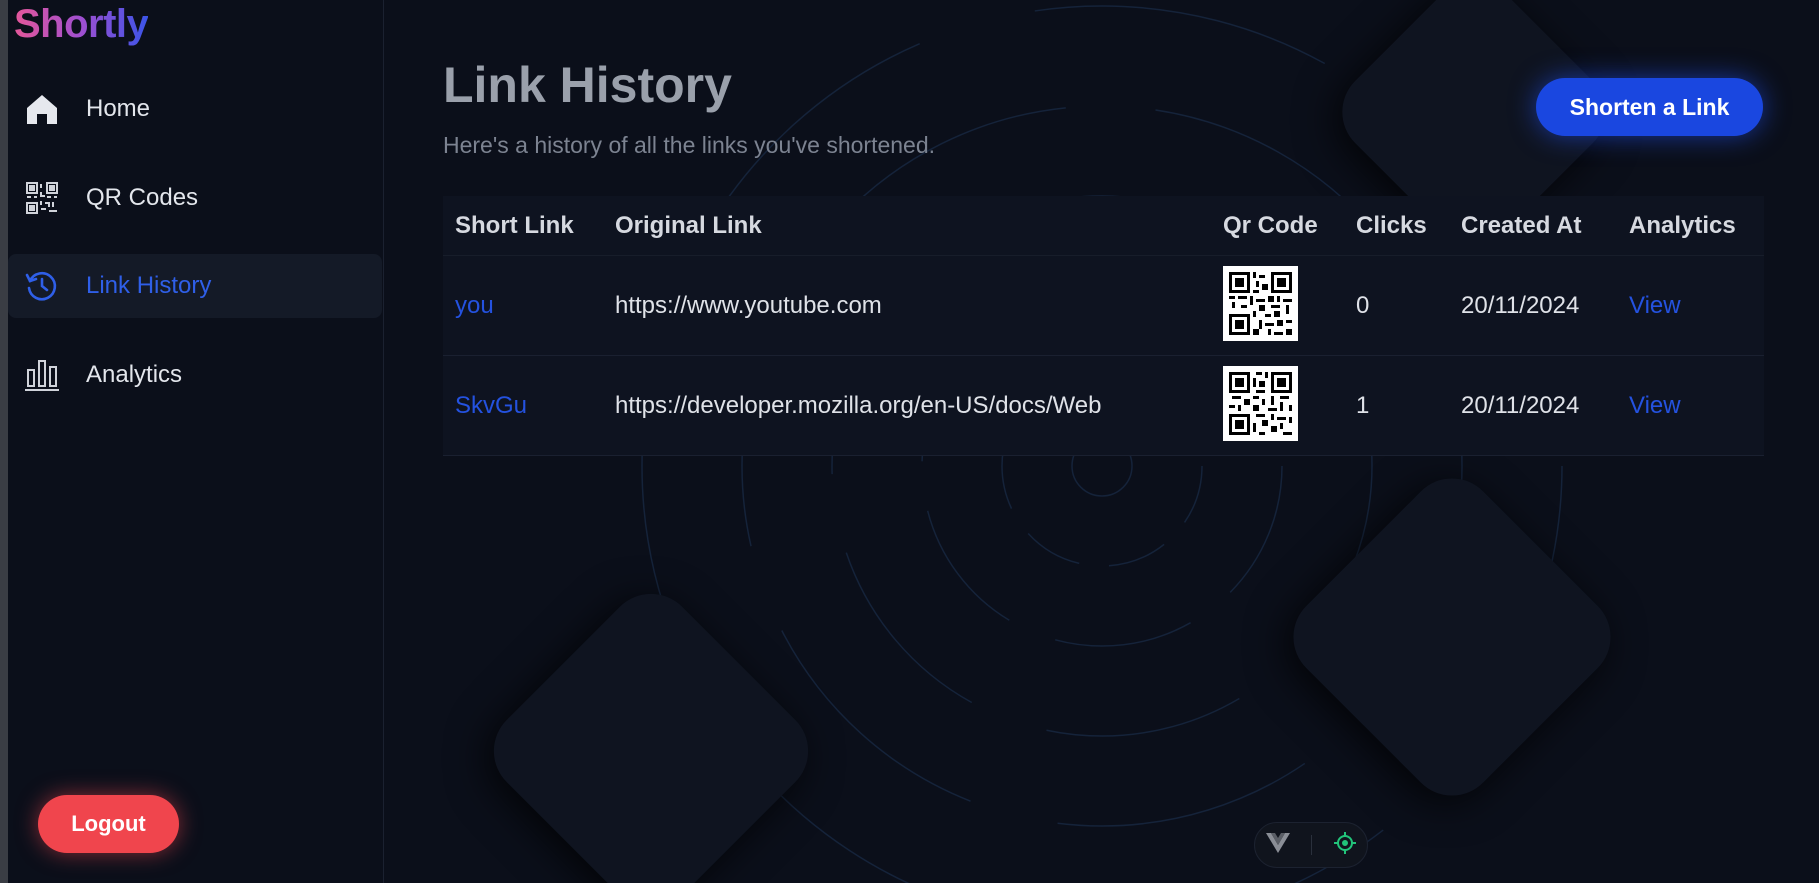  Describe the element at coordinates (1278, 845) in the screenshot. I see `vue-logo-icon` at that location.